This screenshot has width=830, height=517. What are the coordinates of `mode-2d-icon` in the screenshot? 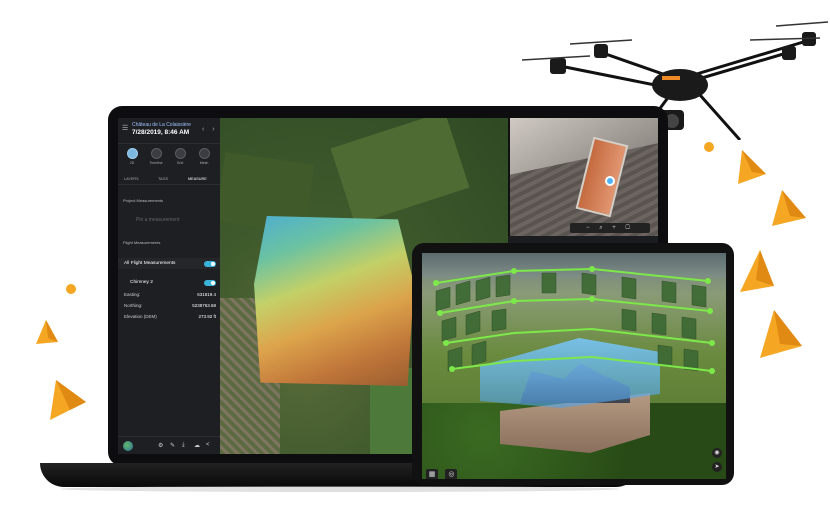 It's located at (132, 153).